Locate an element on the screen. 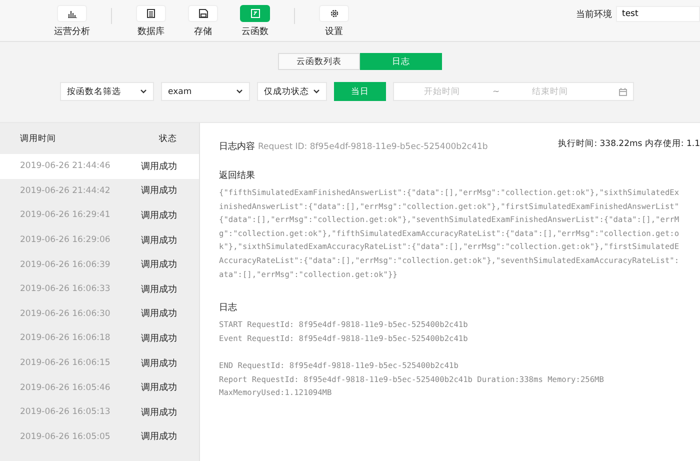  log-list-row: 2019-06-26 16:29:06 调用成功 is located at coordinates (99, 240).